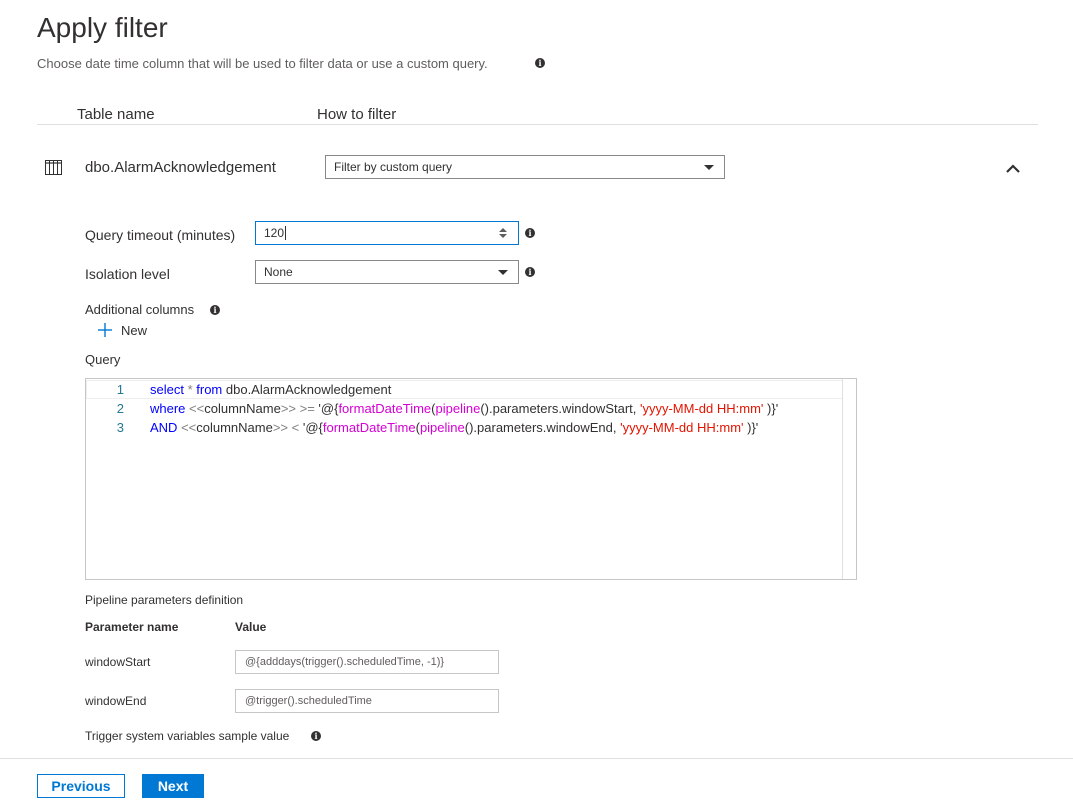 The image size is (1073, 806). Describe the element at coordinates (190, 389) in the screenshot. I see `code-token: *` at that location.